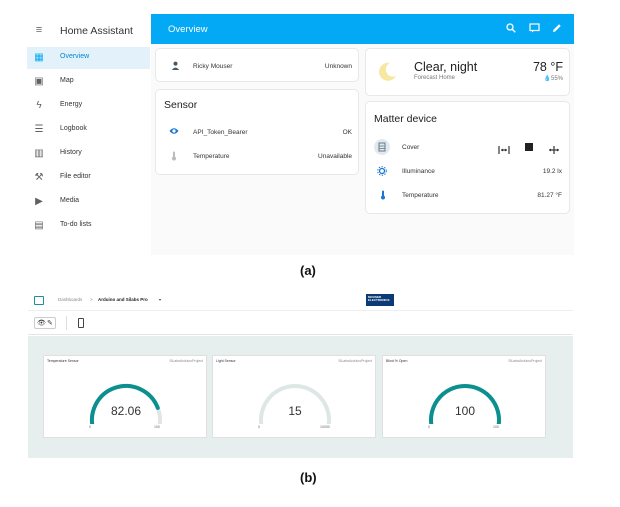 Image resolution: width=620 pixels, height=507 pixels. Describe the element at coordinates (39, 105) in the screenshot. I see `lightning-bolt-icon: ϟ` at that location.